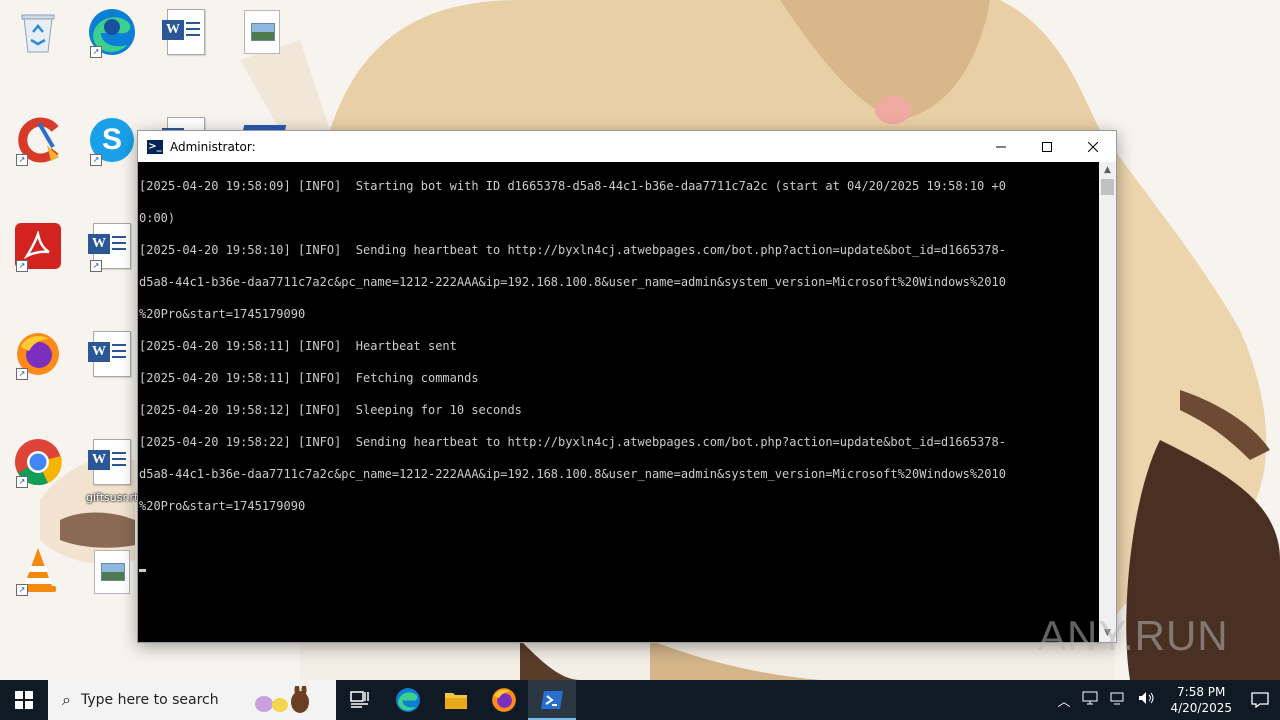  Describe the element at coordinates (1107, 170) in the screenshot. I see `scroll-up-arrow-icon: ▲` at that location.